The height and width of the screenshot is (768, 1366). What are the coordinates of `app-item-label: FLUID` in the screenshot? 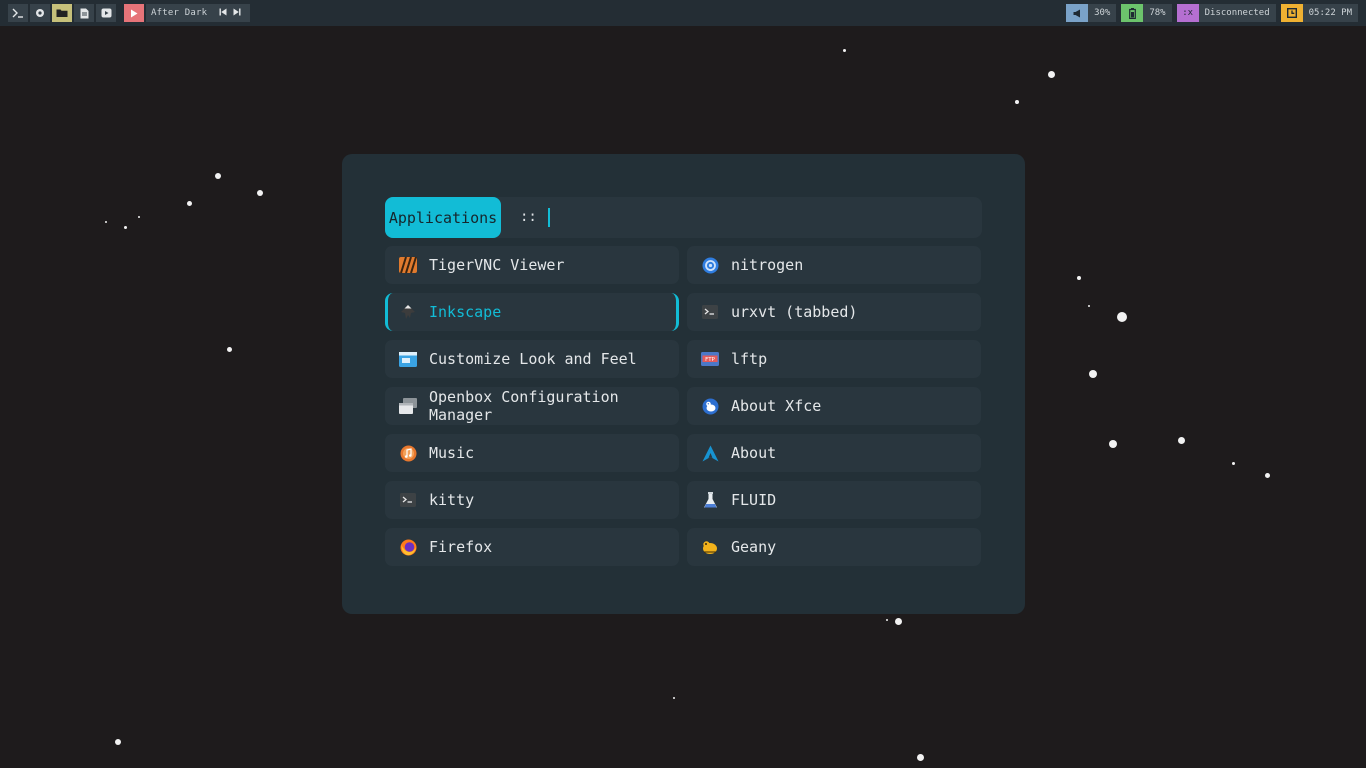 It's located at (754, 500).